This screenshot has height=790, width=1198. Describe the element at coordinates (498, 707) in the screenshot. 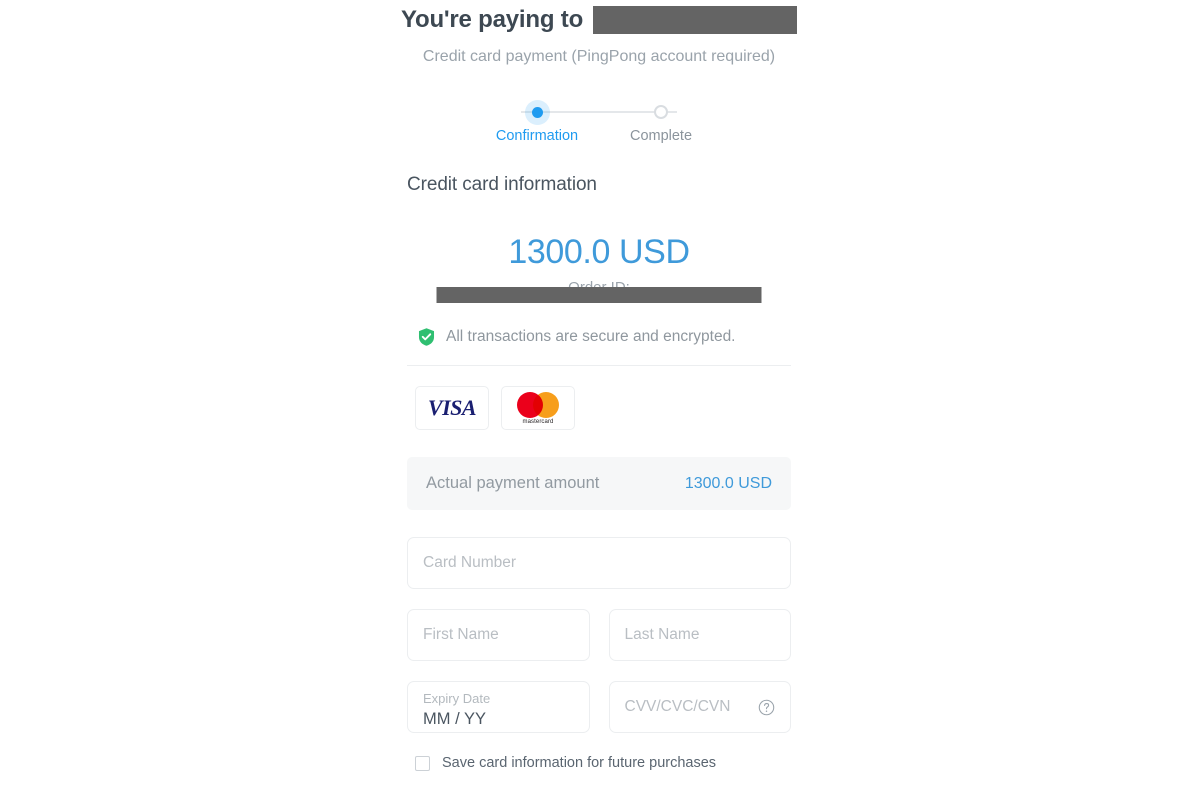

I see `expiry-date-input: Expiry Date MM / YY` at that location.